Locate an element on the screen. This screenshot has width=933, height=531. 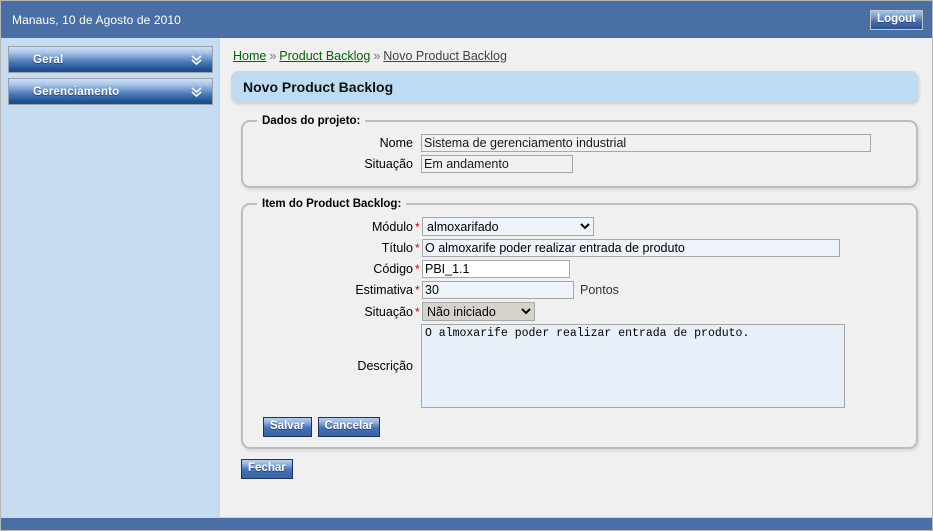
field-row-nome: Nome is located at coordinates (579, 143).